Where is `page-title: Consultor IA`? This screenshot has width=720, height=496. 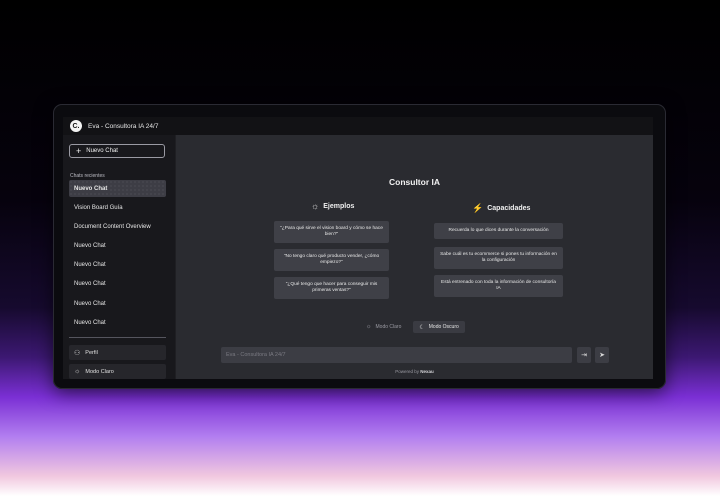 page-title: Consultor IA is located at coordinates (414, 182).